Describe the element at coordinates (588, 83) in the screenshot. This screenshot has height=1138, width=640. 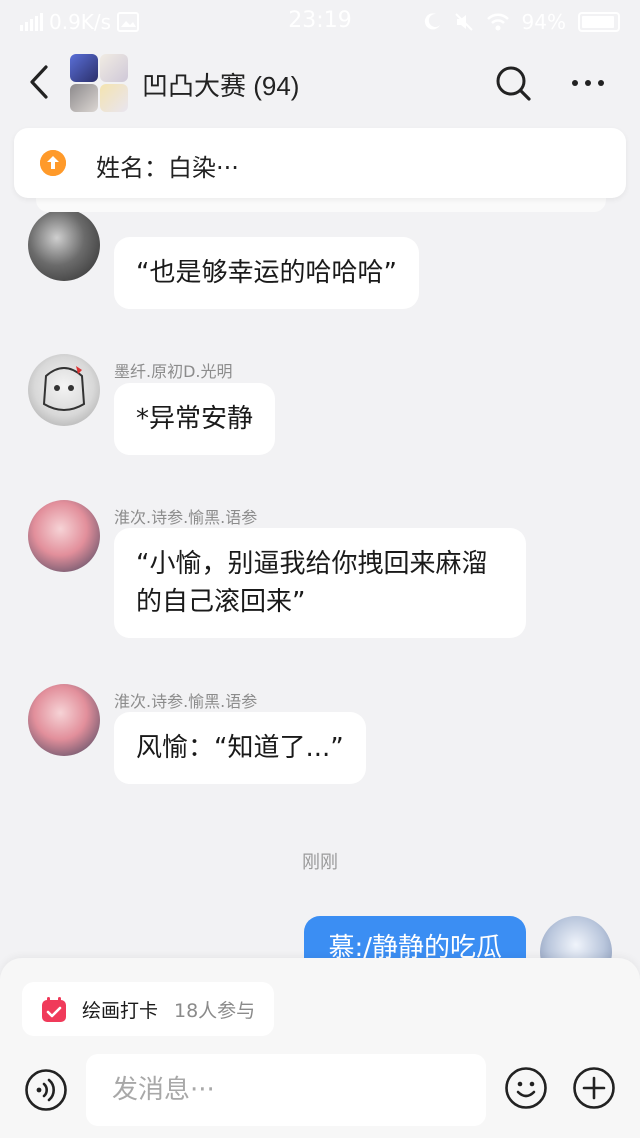
I see `more-dots-icon` at that location.